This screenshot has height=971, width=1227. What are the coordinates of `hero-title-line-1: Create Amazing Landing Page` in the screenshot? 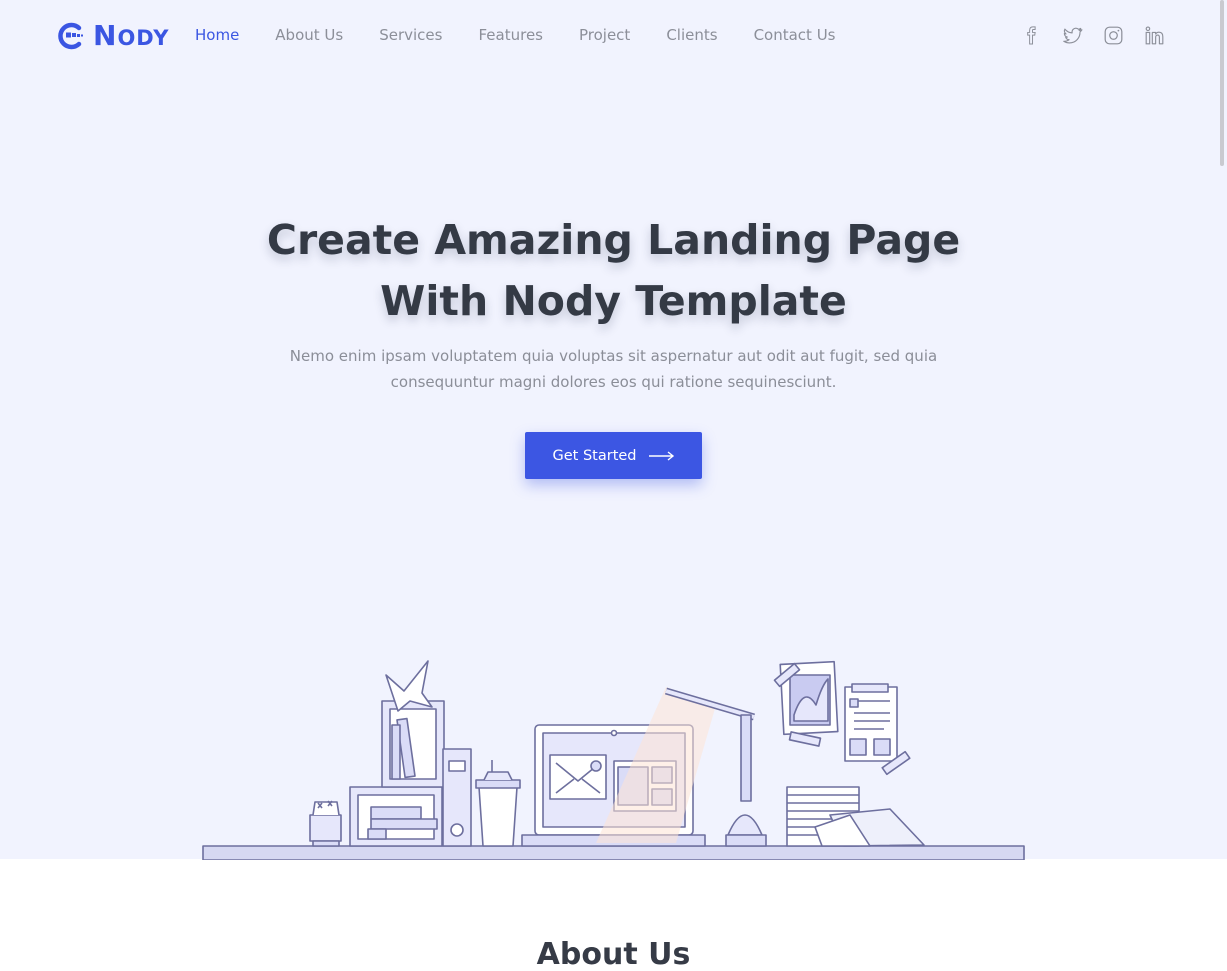 It's located at (613, 240).